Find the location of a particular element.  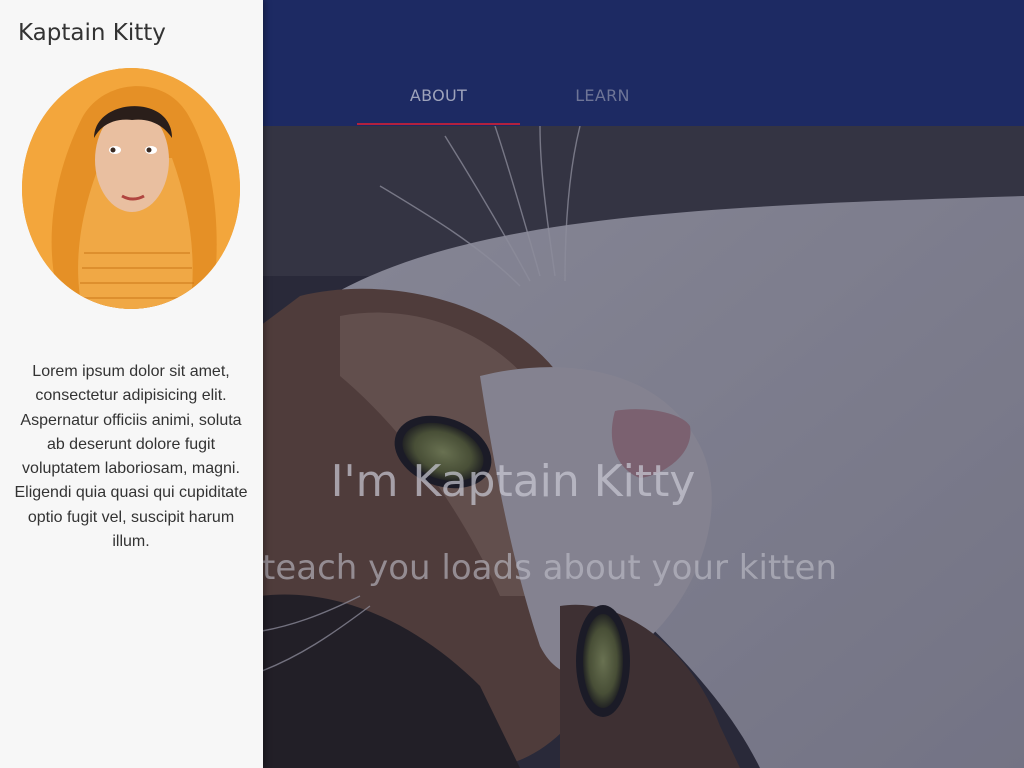

tab-about-label: ABOUT is located at coordinates (438, 95).